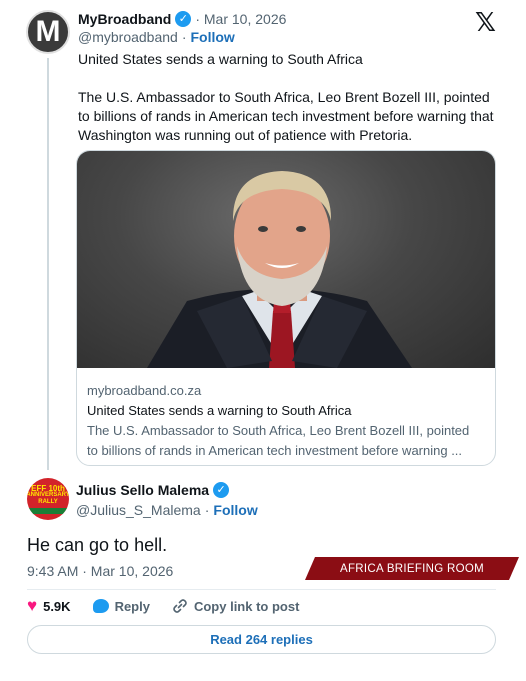  What do you see at coordinates (144, 390) in the screenshot?
I see `card-domain: mybroadband.co.za` at bounding box center [144, 390].